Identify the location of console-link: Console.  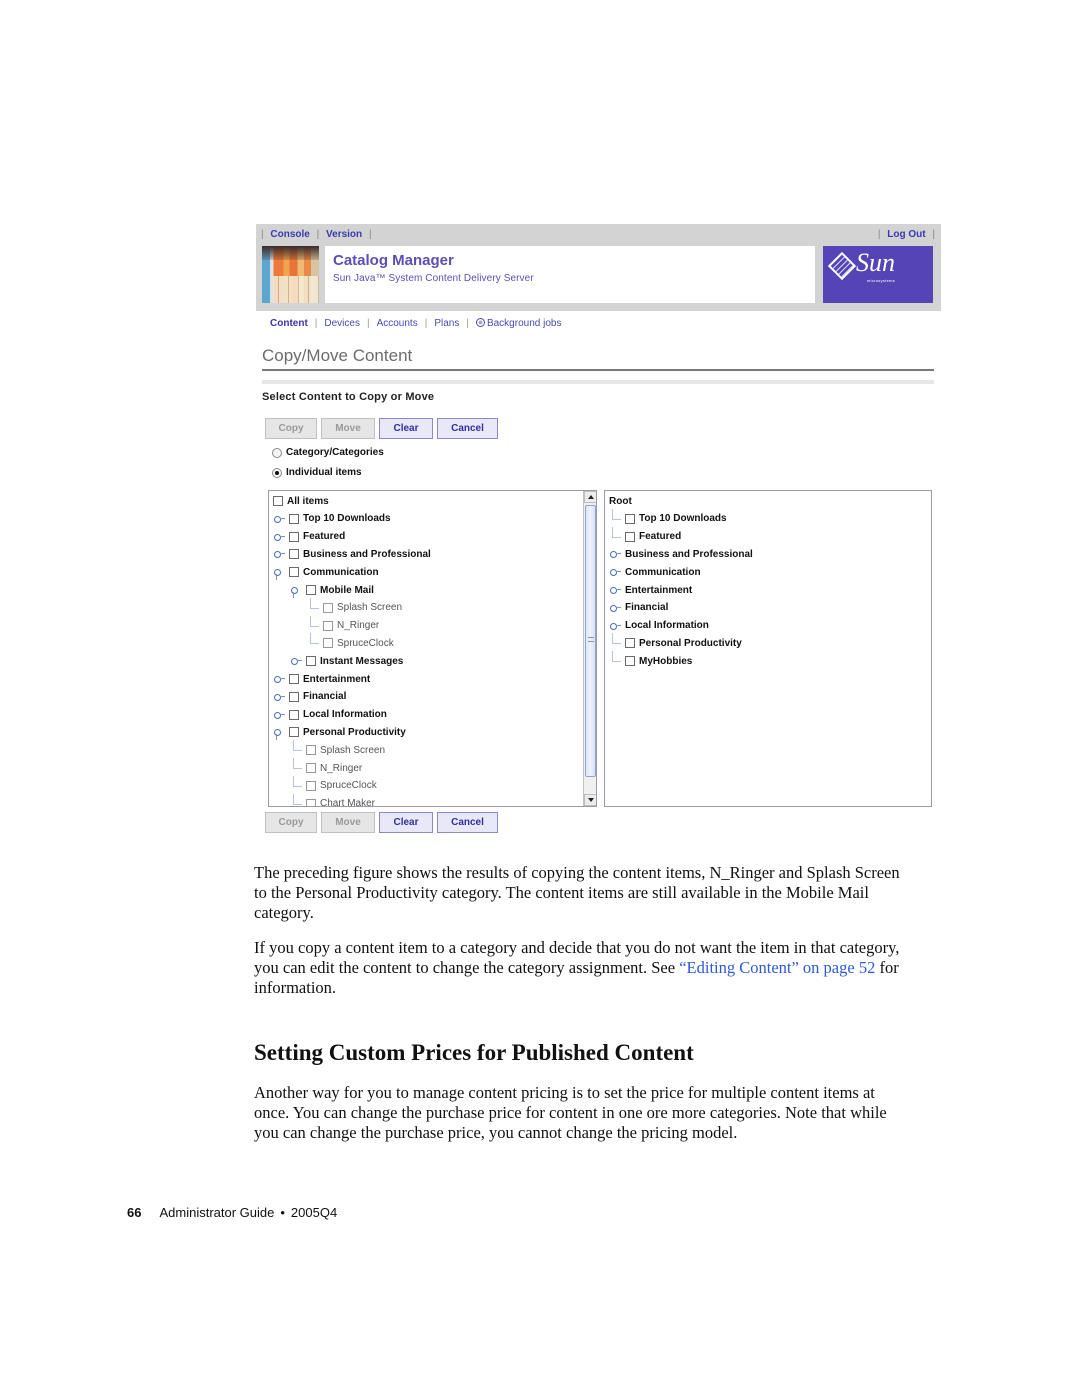
(289, 234).